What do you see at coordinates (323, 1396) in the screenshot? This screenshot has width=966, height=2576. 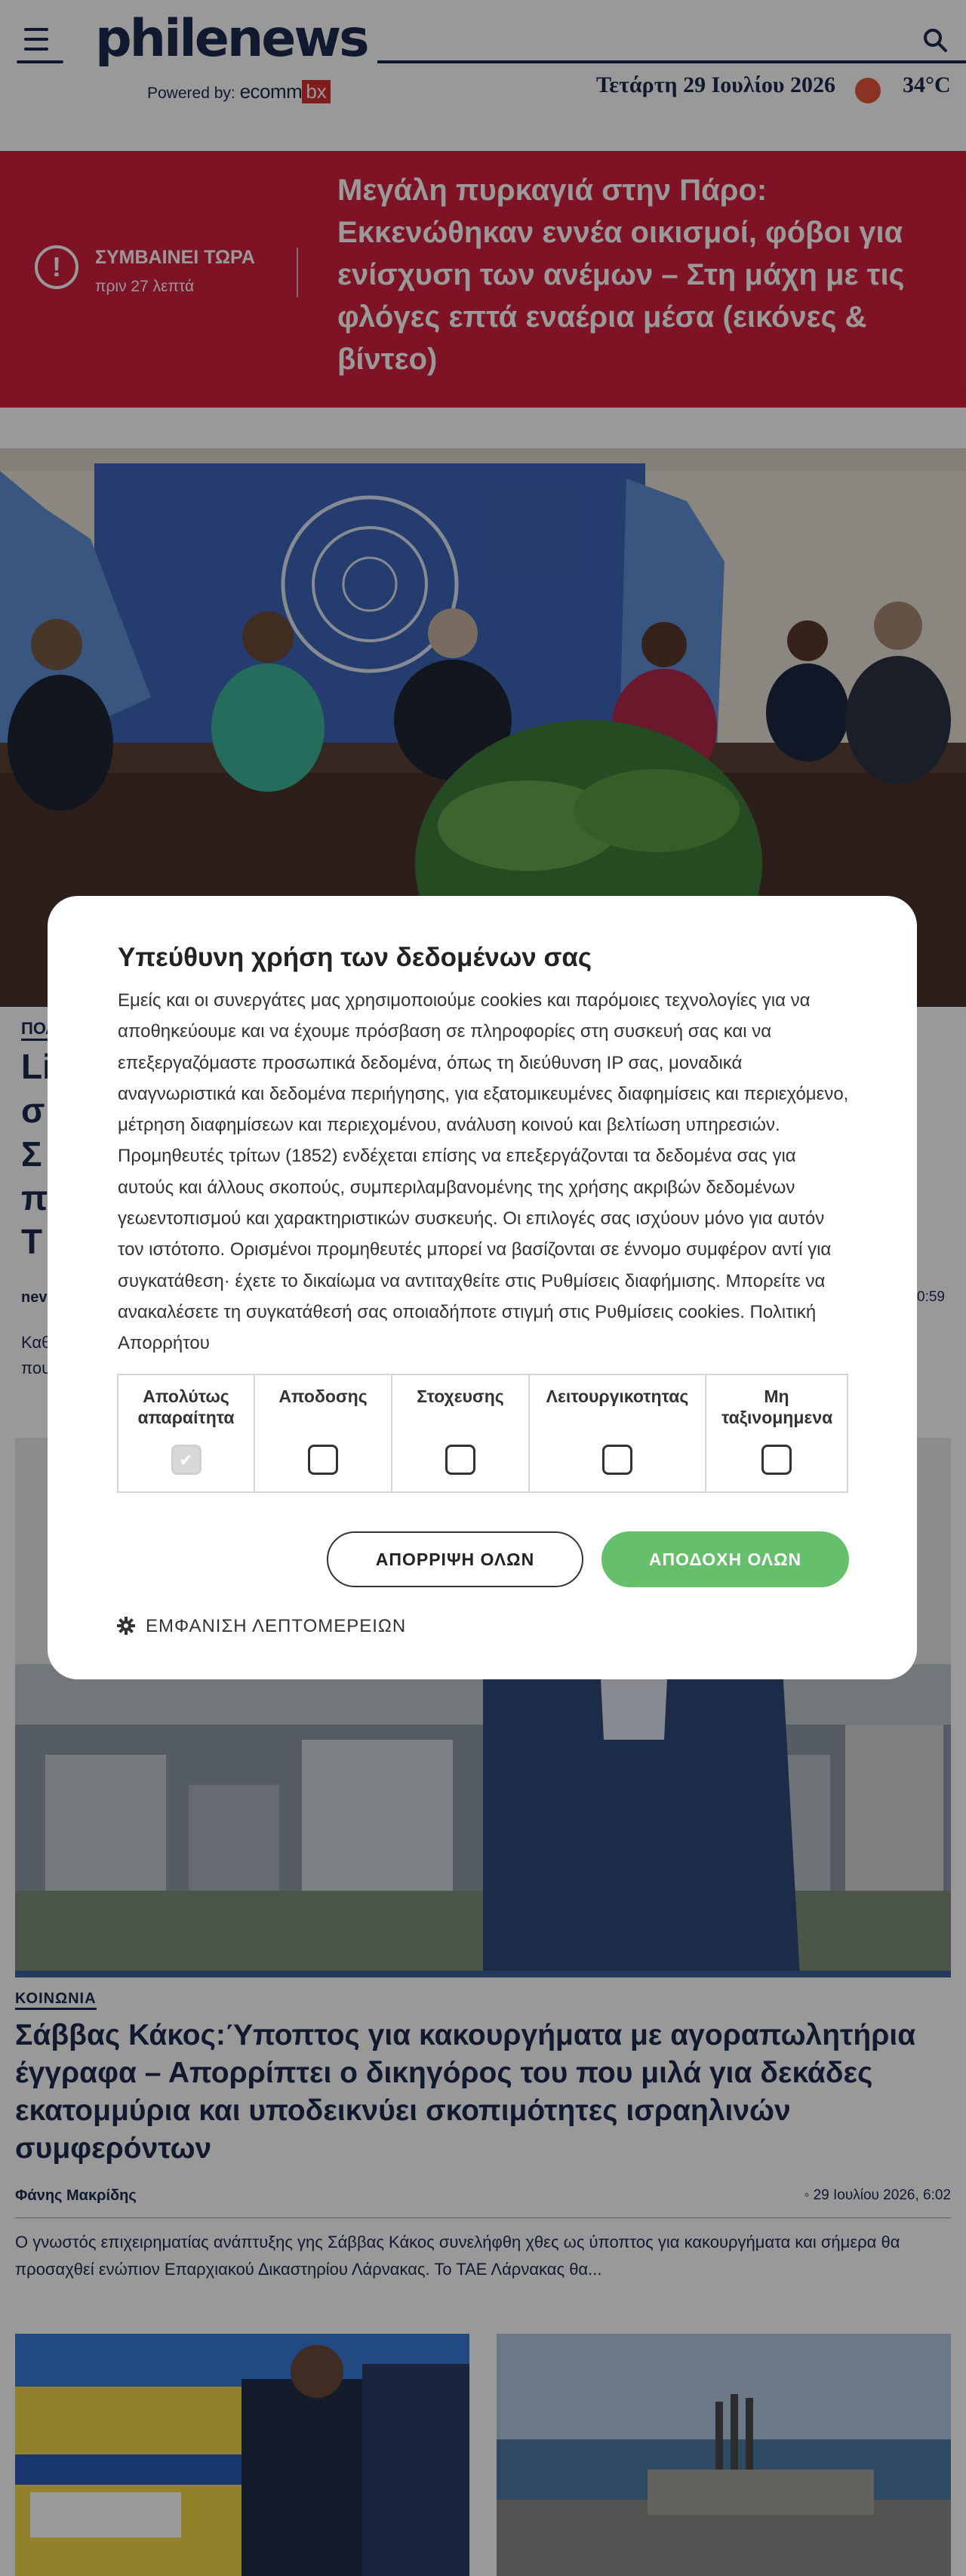 I see `consent-label: Αποδοσης` at bounding box center [323, 1396].